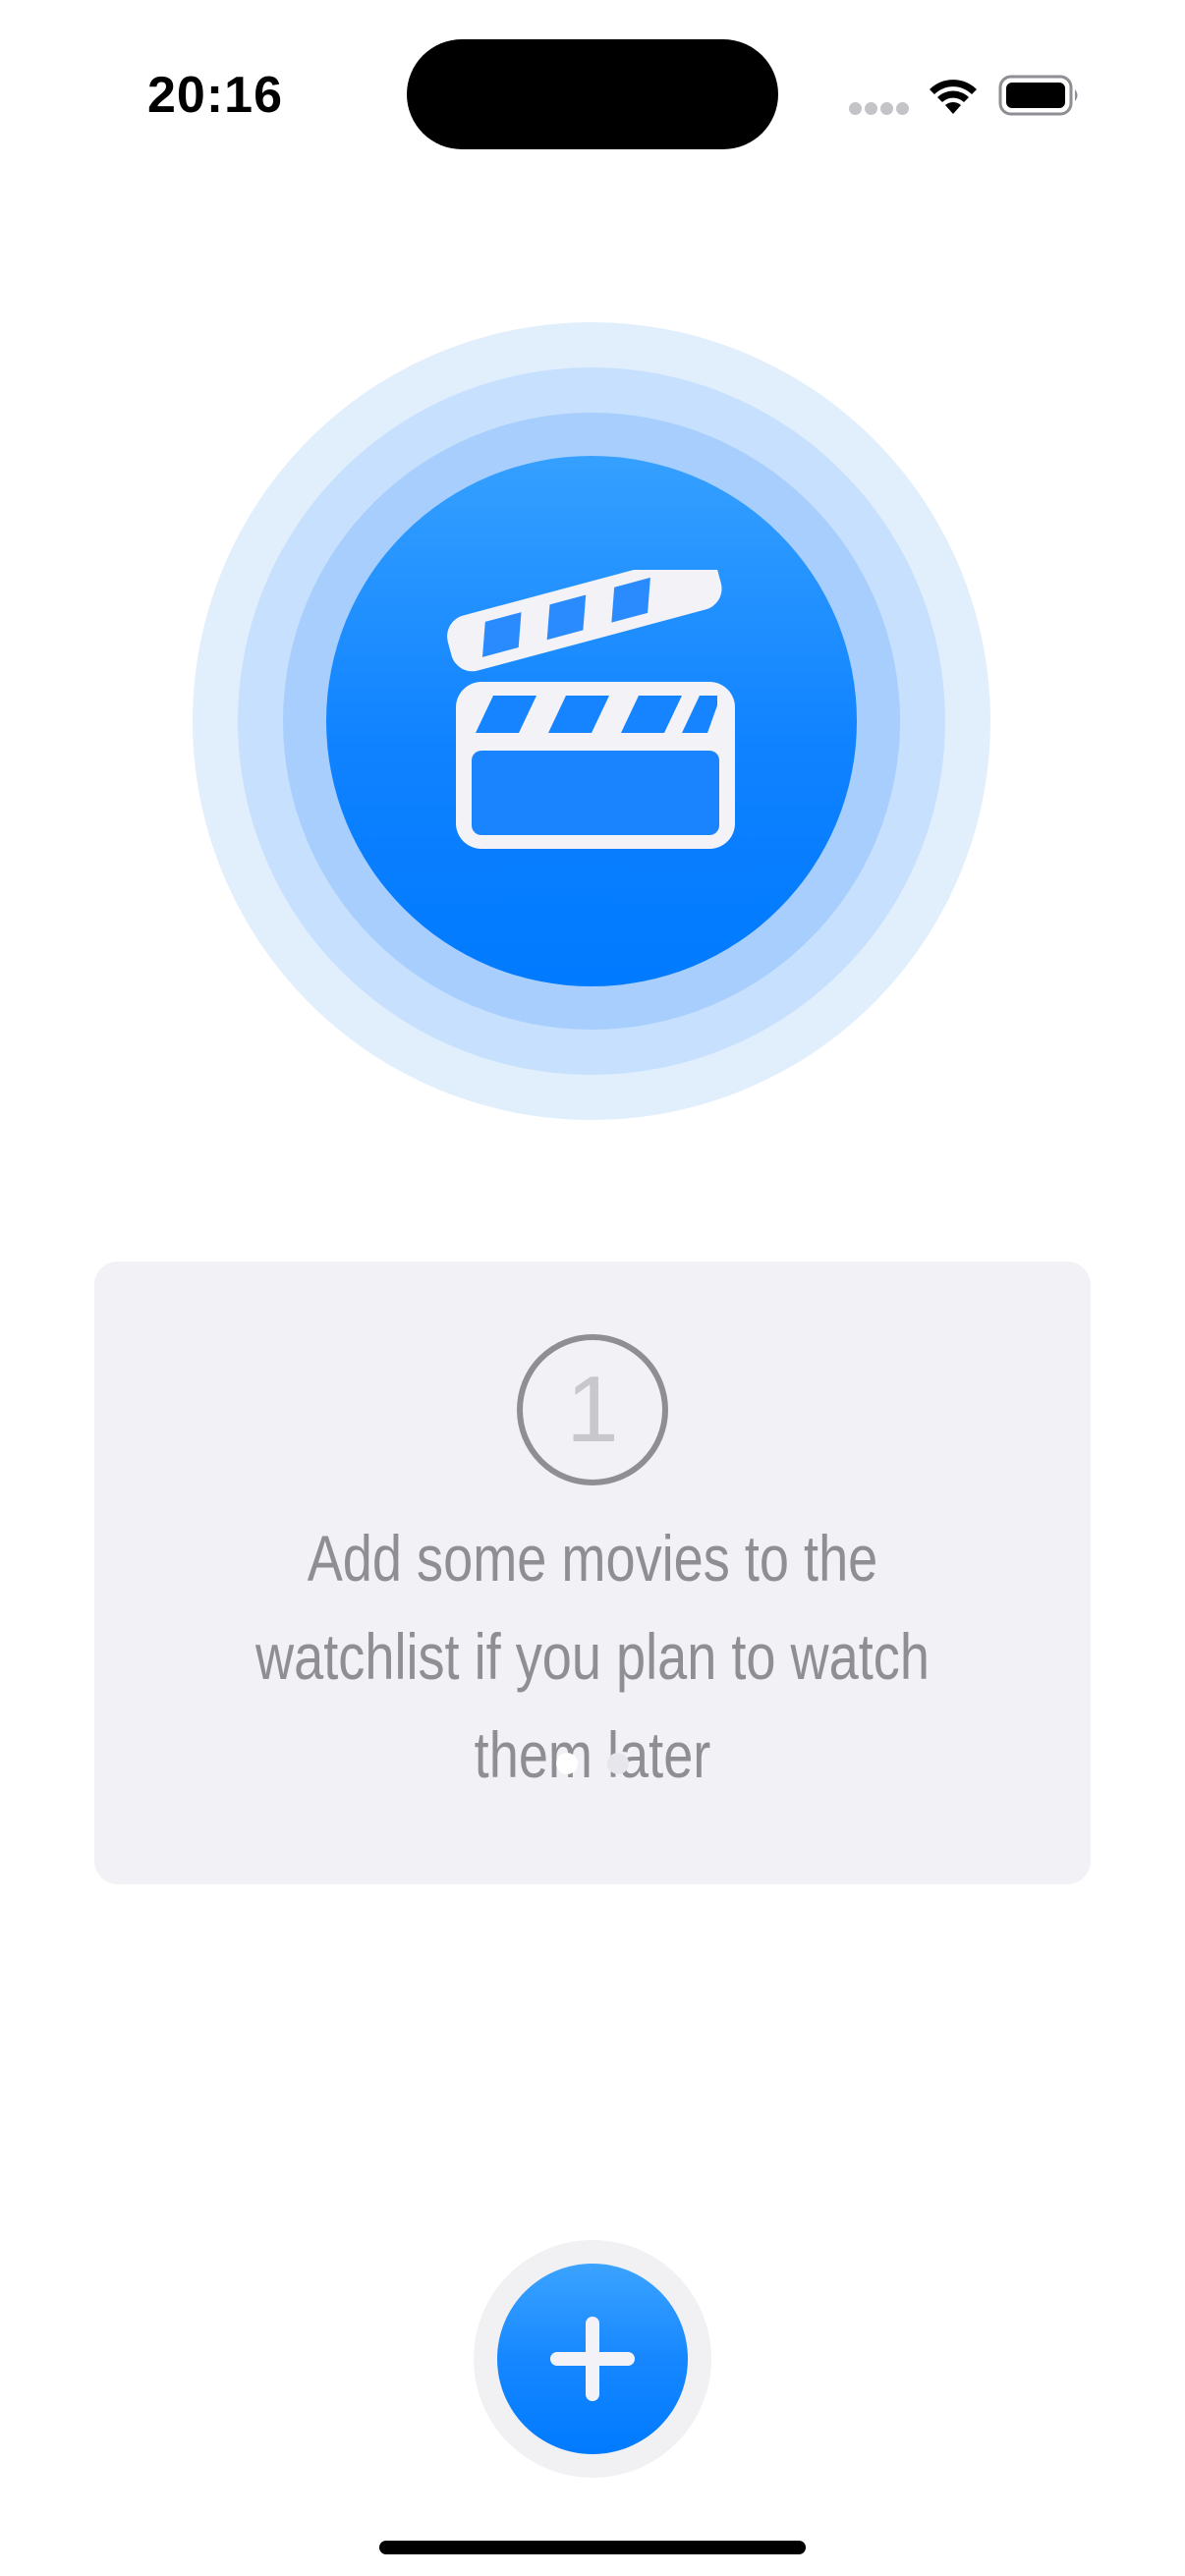 Image resolution: width=1185 pixels, height=2576 pixels. I want to click on home-indicator, so click(592, 2547).